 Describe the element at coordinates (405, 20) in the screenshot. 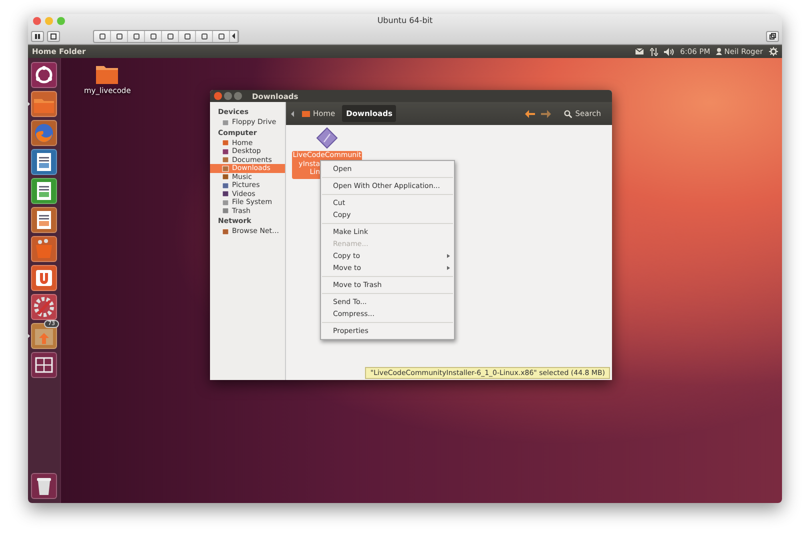

I see `window-title: Ubuntu 64-bit` at that location.